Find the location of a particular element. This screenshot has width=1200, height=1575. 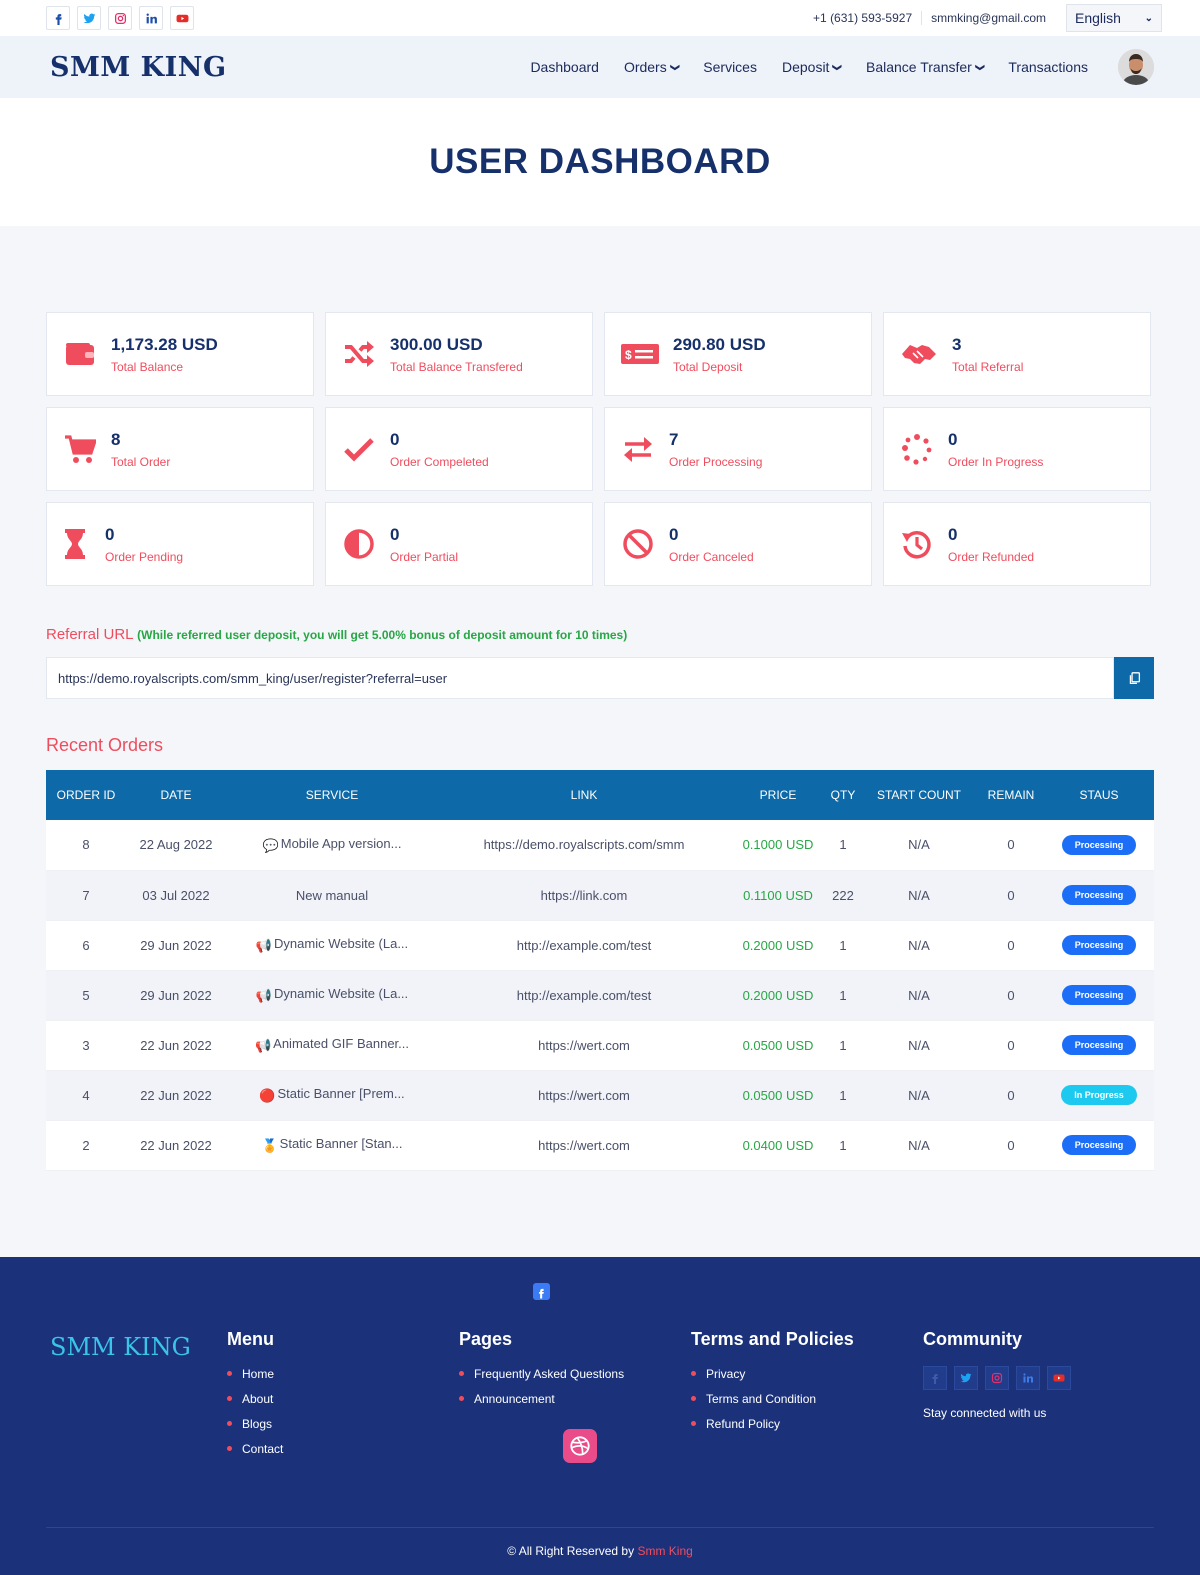

footer-link-terms: Terms and Condition is located at coordinates (772, 1399).